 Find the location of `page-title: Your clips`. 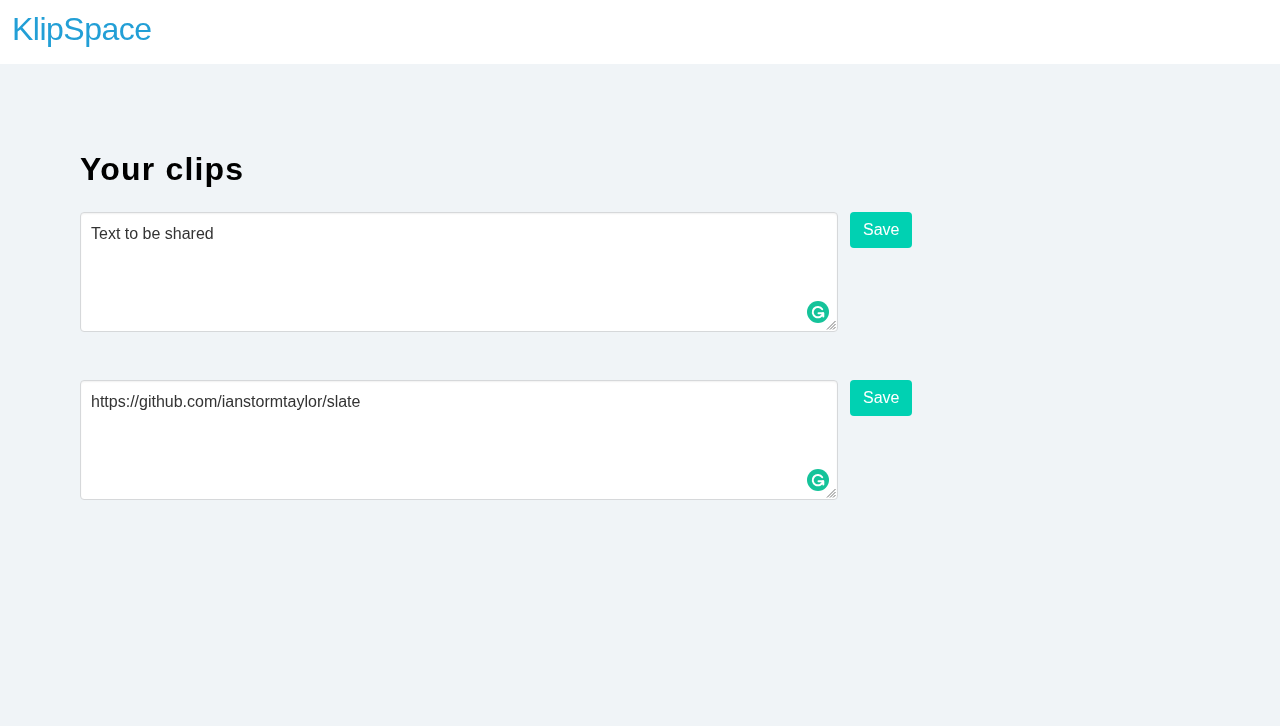

page-title: Your clips is located at coordinates (162, 169).